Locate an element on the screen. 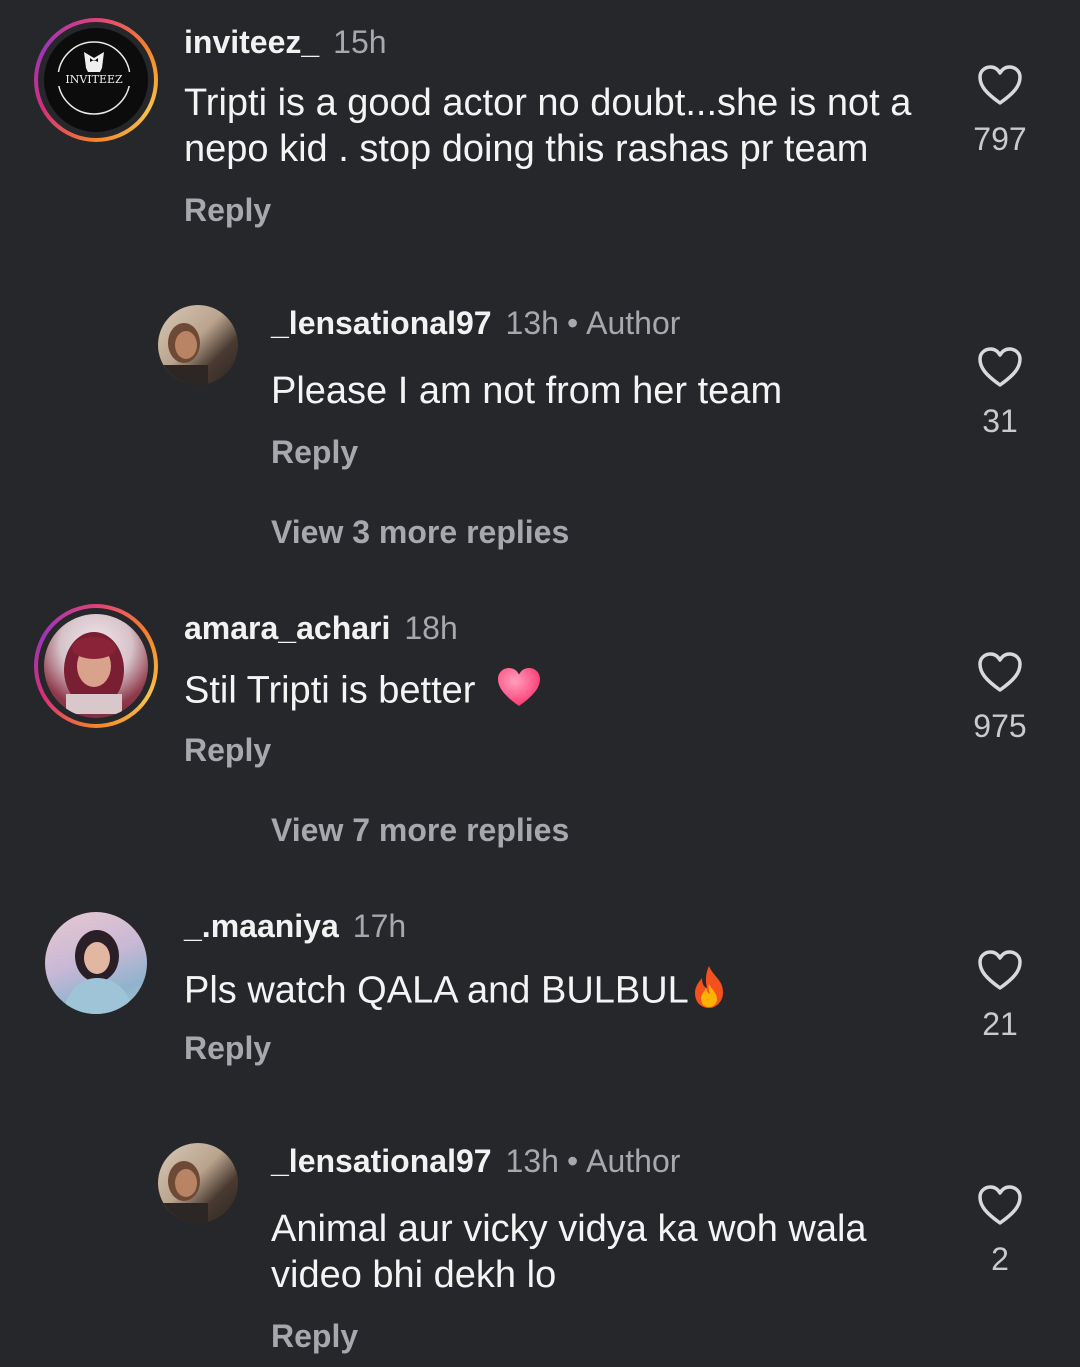 The height and width of the screenshot is (1367, 1080). heart-emoji-icon is located at coordinates (519, 692).